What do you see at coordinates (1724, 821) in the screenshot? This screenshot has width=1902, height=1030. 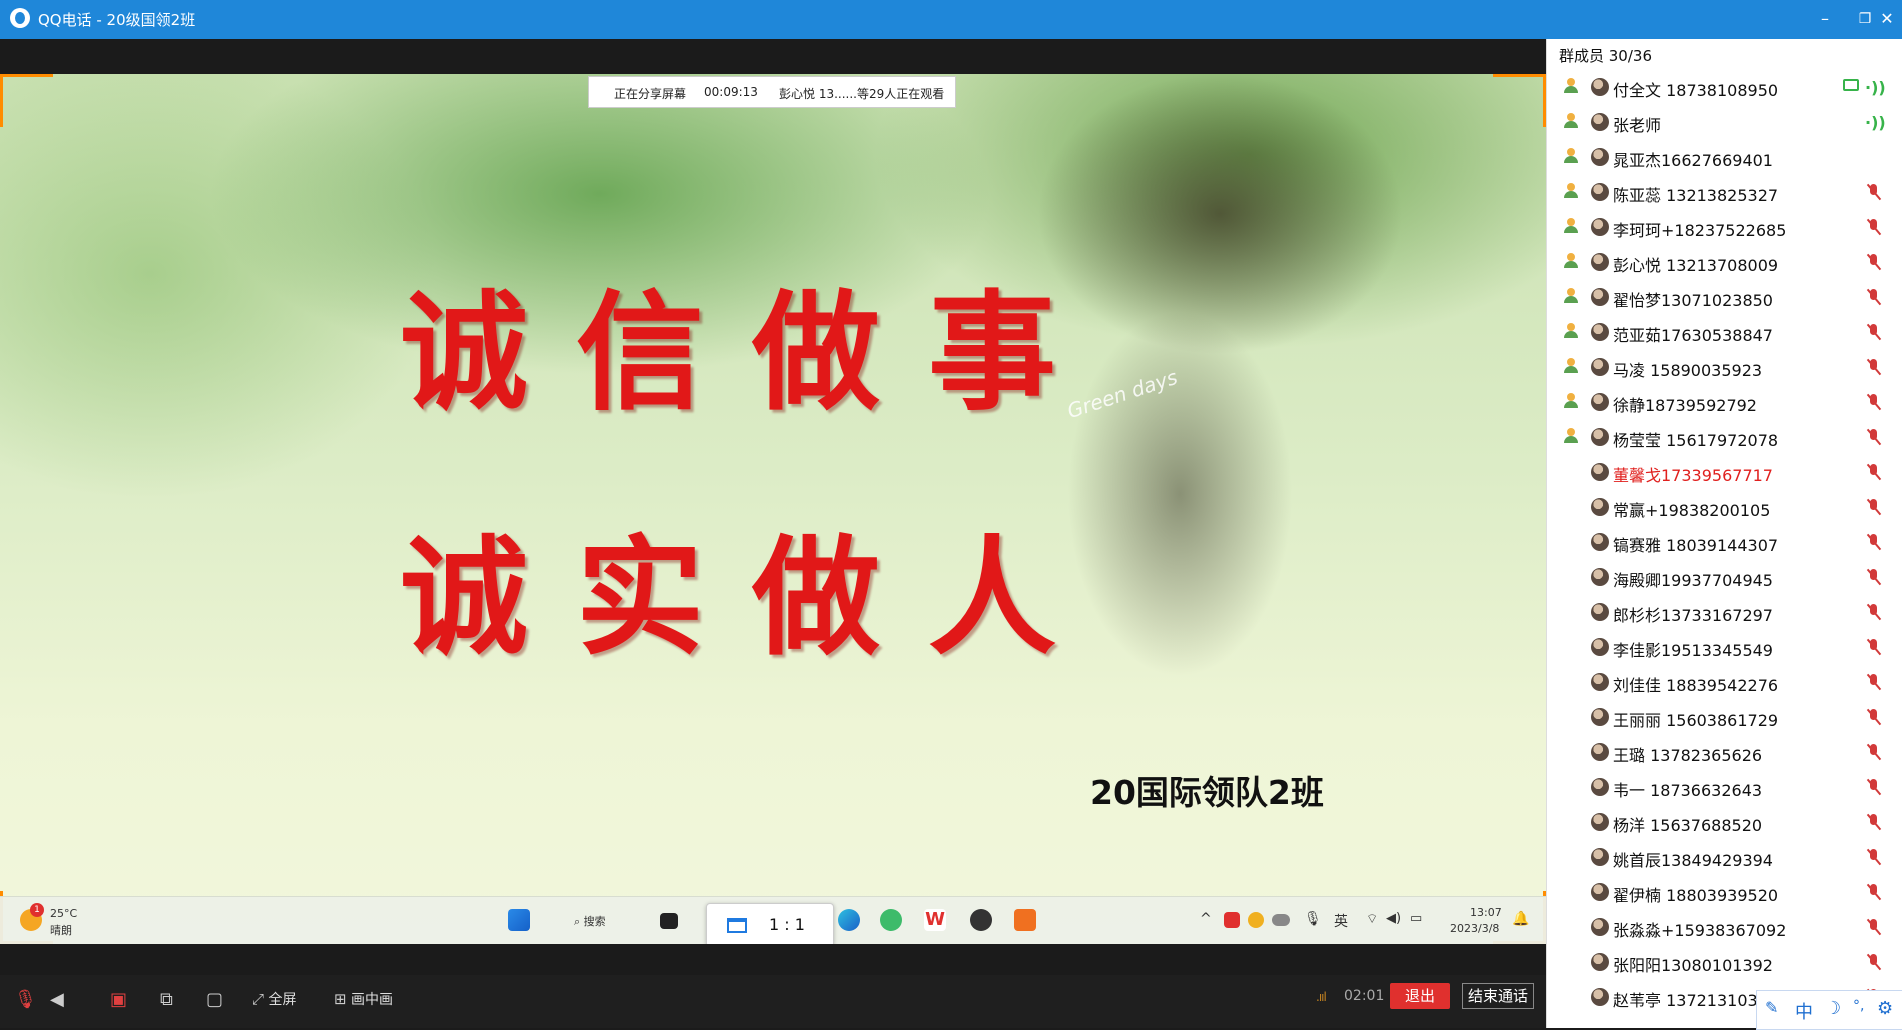 I see `member-row: 杨洋 15637688520` at bounding box center [1724, 821].